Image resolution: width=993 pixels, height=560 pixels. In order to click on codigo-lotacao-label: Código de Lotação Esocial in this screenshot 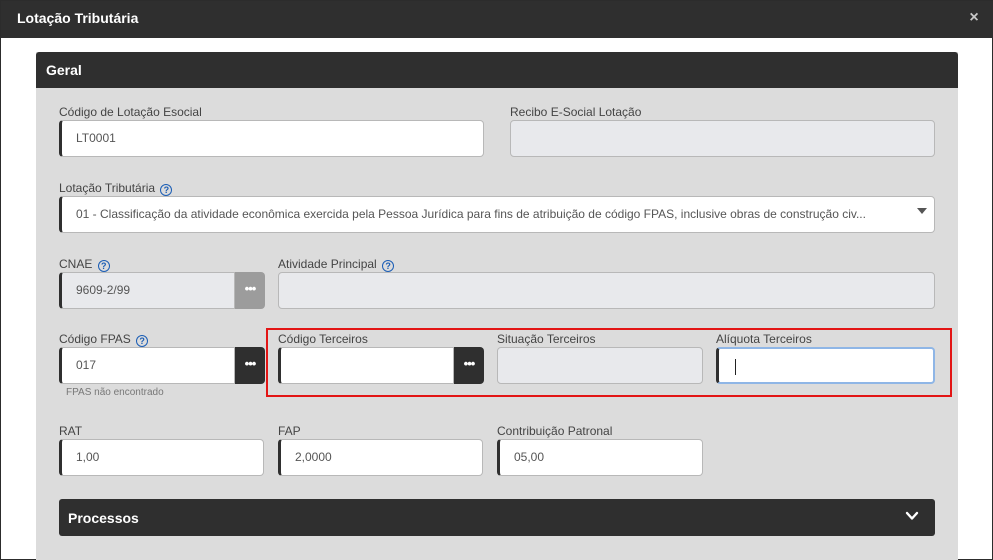, I will do `click(130, 112)`.